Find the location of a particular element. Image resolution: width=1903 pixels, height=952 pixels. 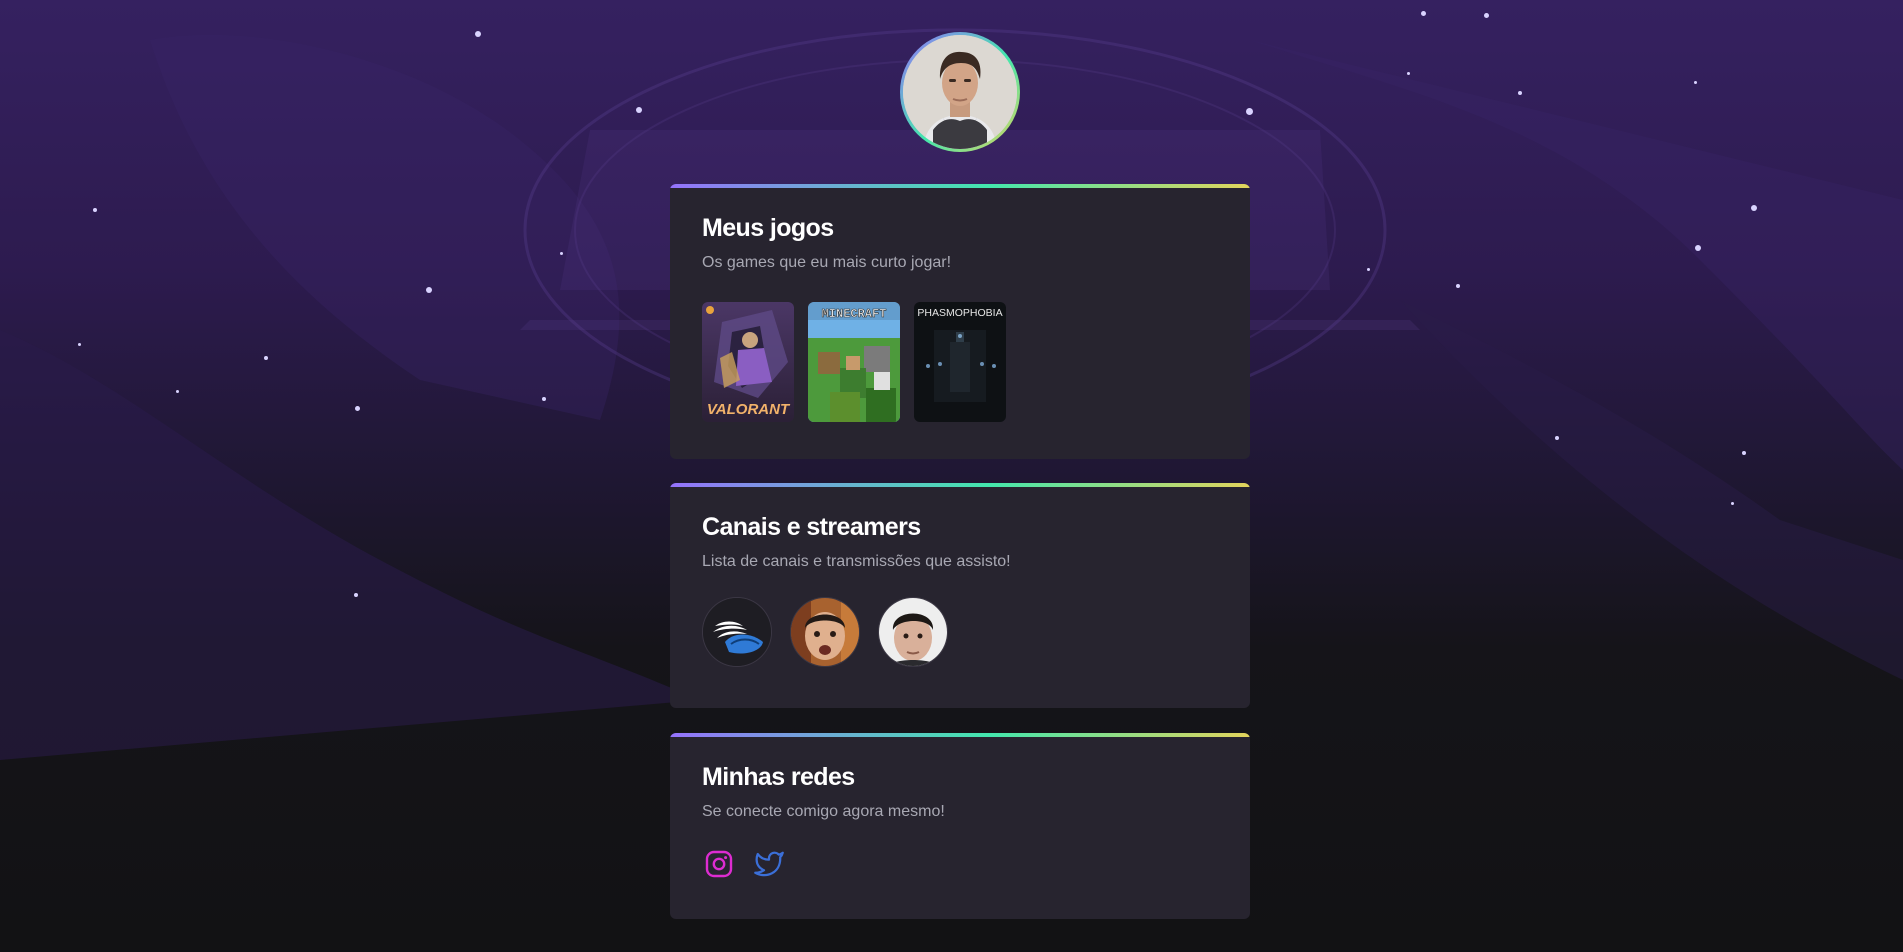

instagram-icon is located at coordinates (719, 864).